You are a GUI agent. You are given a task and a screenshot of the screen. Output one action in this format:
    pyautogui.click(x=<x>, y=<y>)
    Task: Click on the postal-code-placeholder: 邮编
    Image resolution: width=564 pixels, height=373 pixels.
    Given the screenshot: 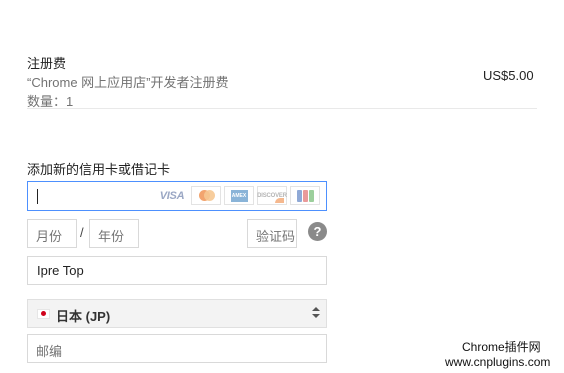 What is the action you would take?
    pyautogui.click(x=49, y=351)
    